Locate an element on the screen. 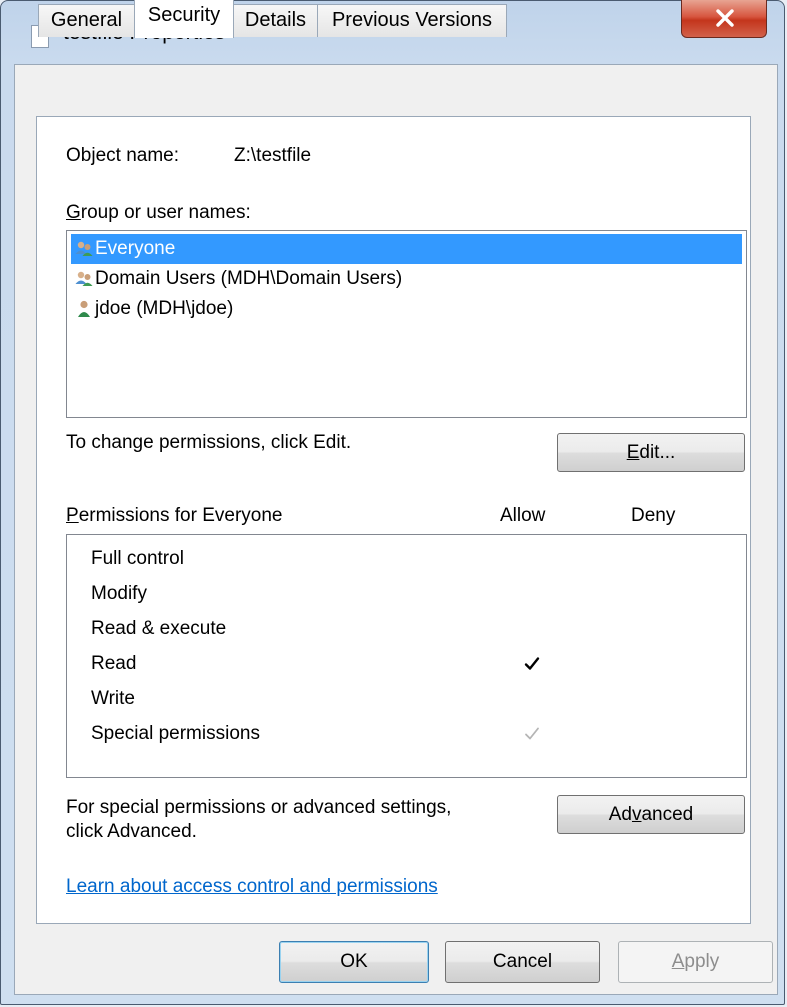  permissions-label-accelerator: P is located at coordinates (72, 515).